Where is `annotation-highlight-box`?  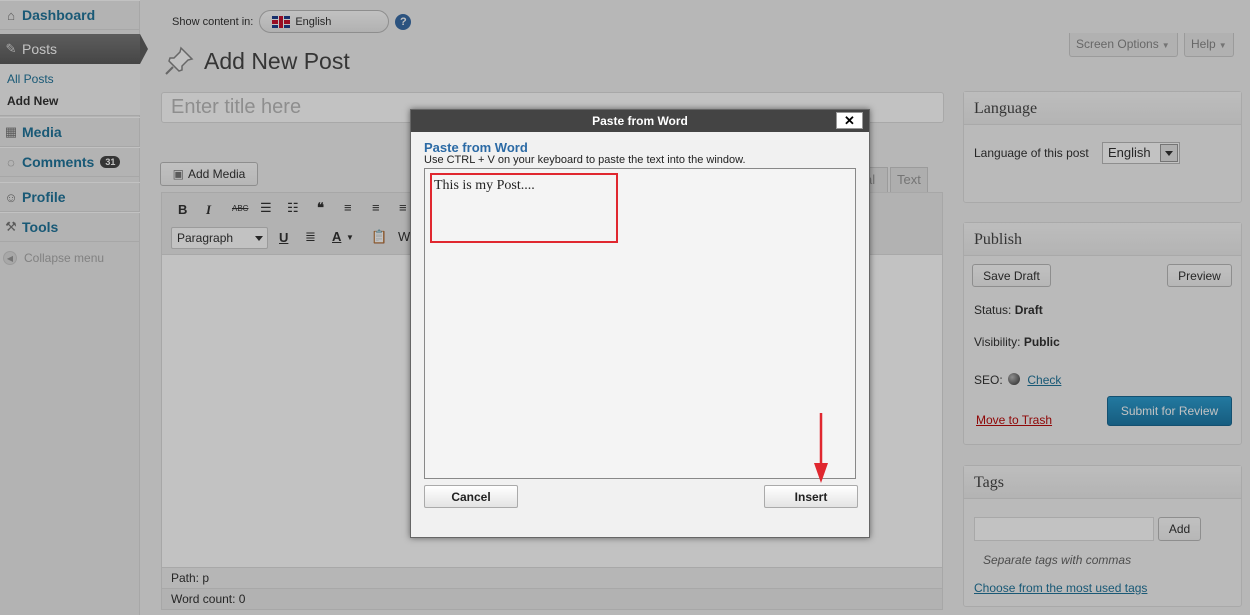
annotation-highlight-box is located at coordinates (524, 208).